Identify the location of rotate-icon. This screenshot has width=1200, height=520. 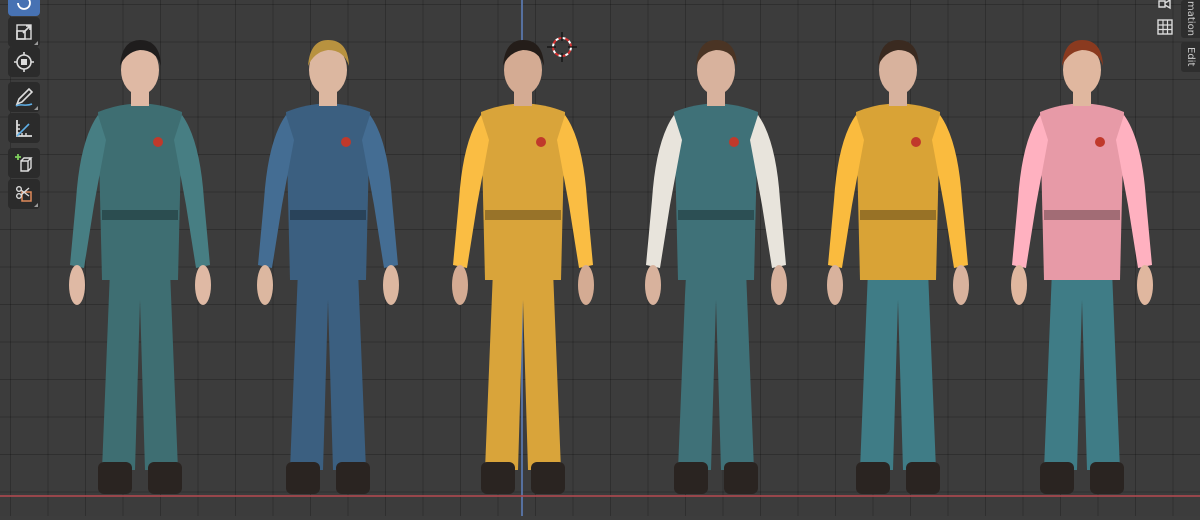
(24, 5).